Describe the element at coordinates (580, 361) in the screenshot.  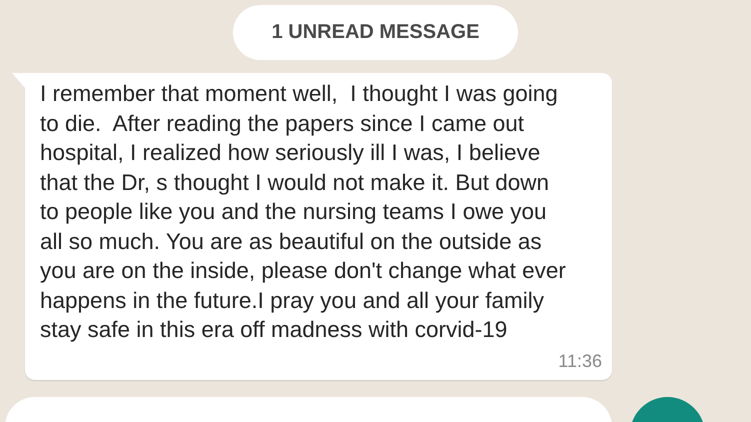
I see `message-time: 11:36` at that location.